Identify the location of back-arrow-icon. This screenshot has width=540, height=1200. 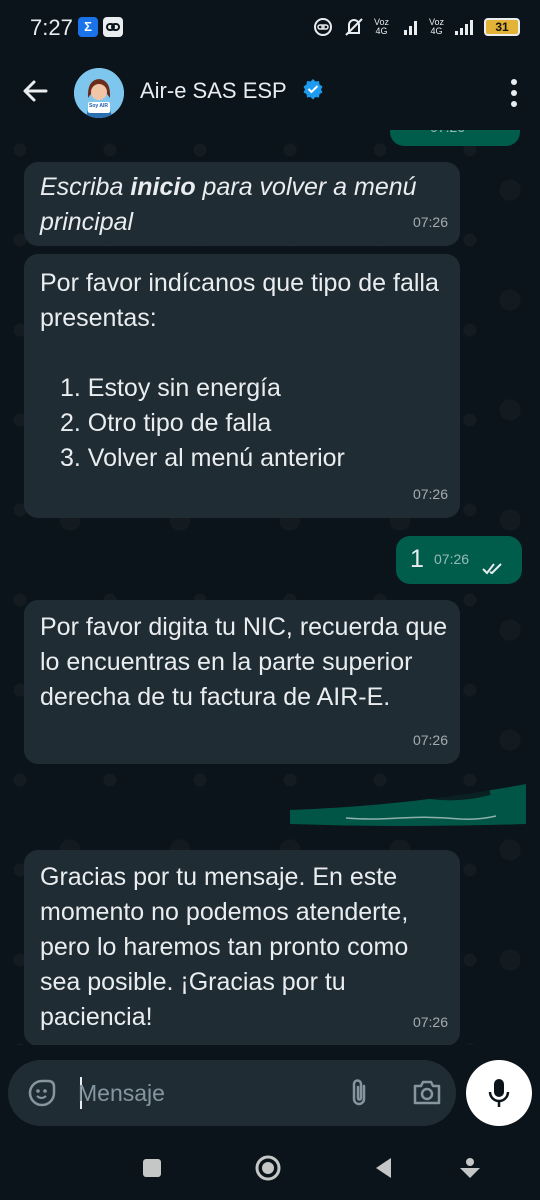
(35, 91).